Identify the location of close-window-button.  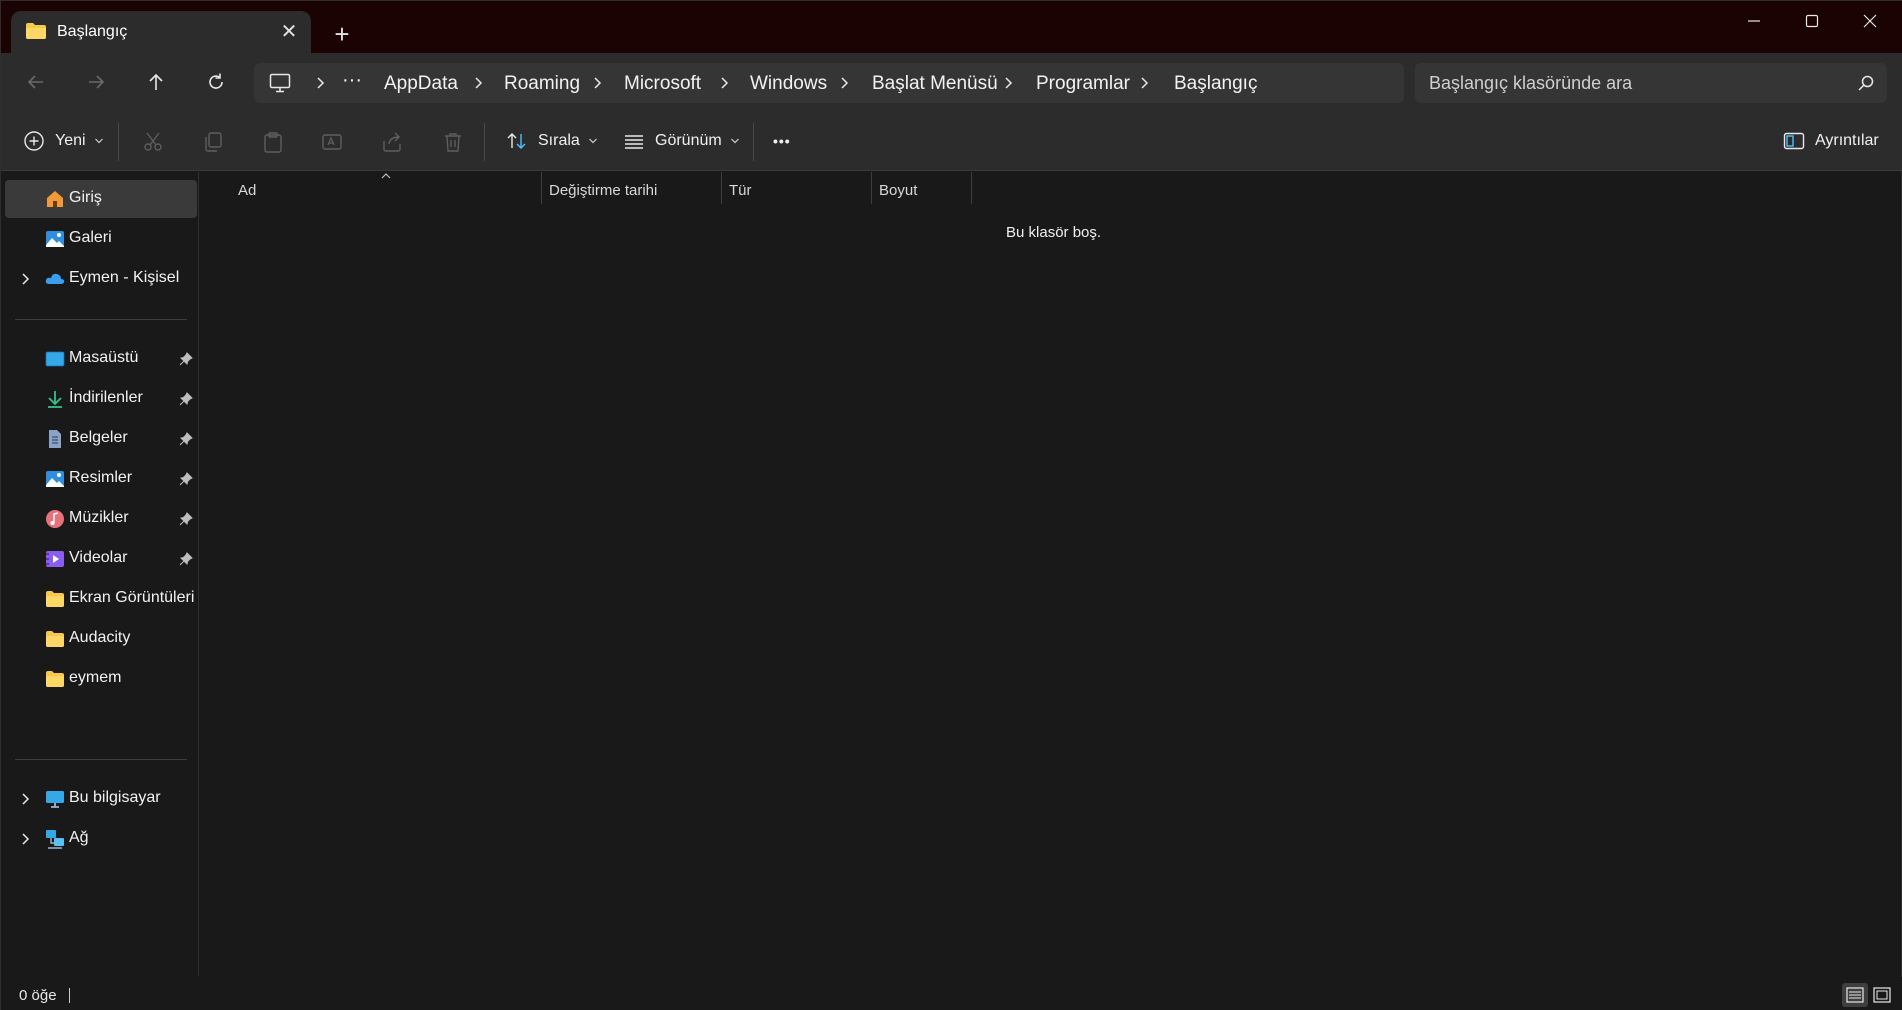
(1870, 21).